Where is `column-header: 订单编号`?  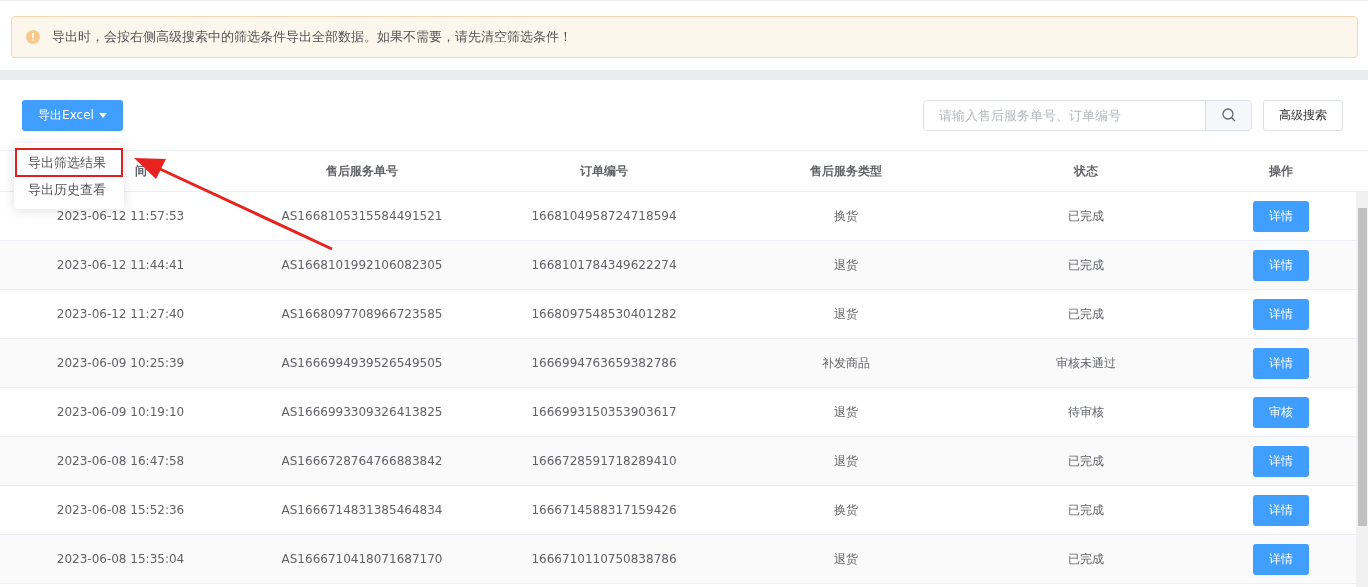 column-header: 订单编号 is located at coordinates (604, 171).